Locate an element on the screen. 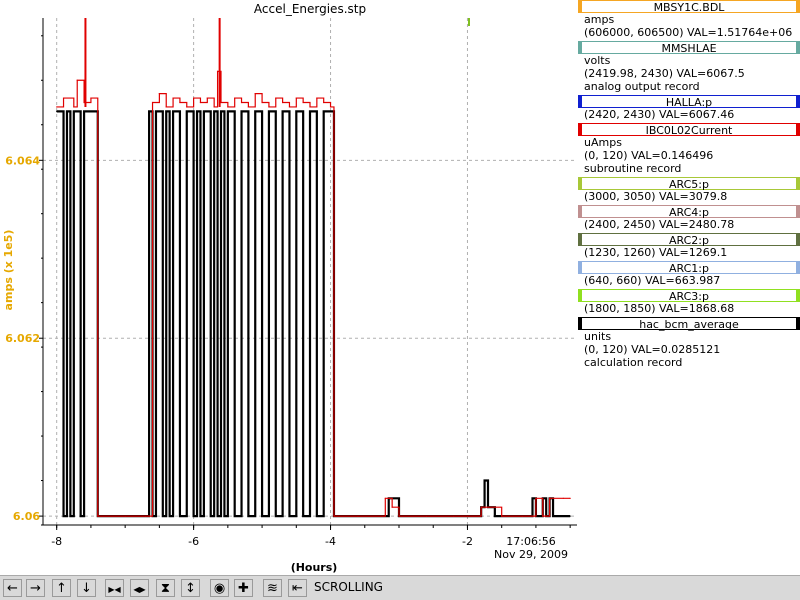 This screenshot has height=600, width=800. legend-detail: subroutine record is located at coordinates (633, 168).